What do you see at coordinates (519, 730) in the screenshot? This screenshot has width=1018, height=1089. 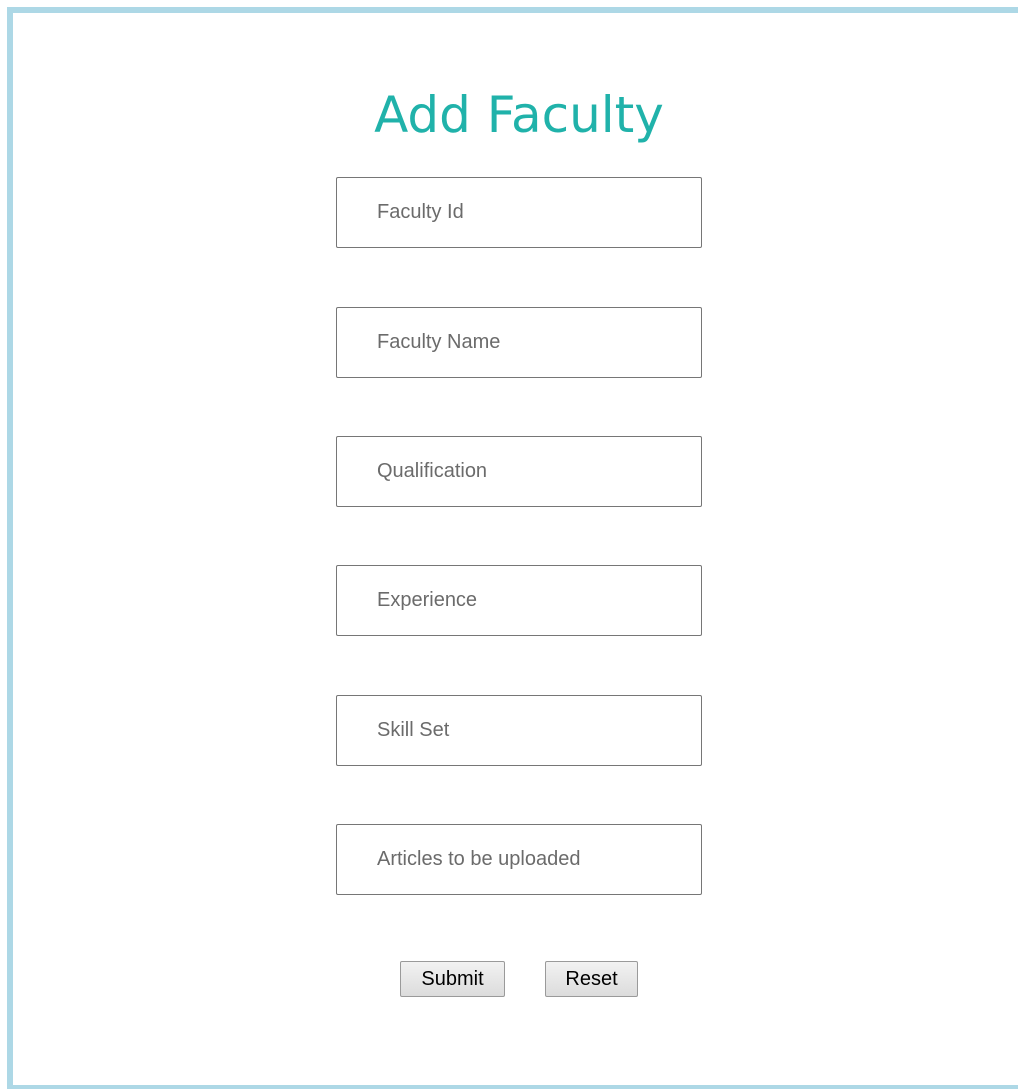 I see `skill-set-field` at bounding box center [519, 730].